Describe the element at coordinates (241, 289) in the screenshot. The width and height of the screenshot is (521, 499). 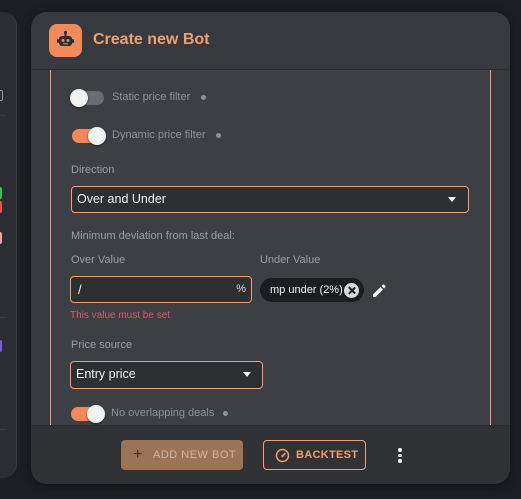
I see `percent-suffix: %` at that location.